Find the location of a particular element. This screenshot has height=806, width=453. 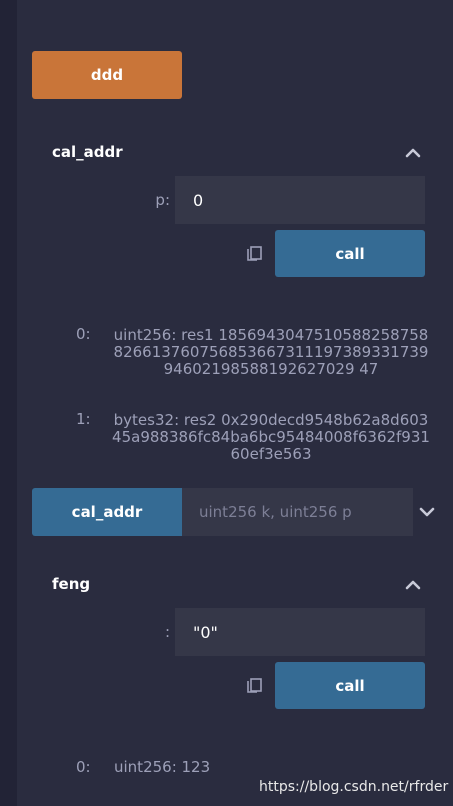

output-index-0: 0: is located at coordinates (83, 334).